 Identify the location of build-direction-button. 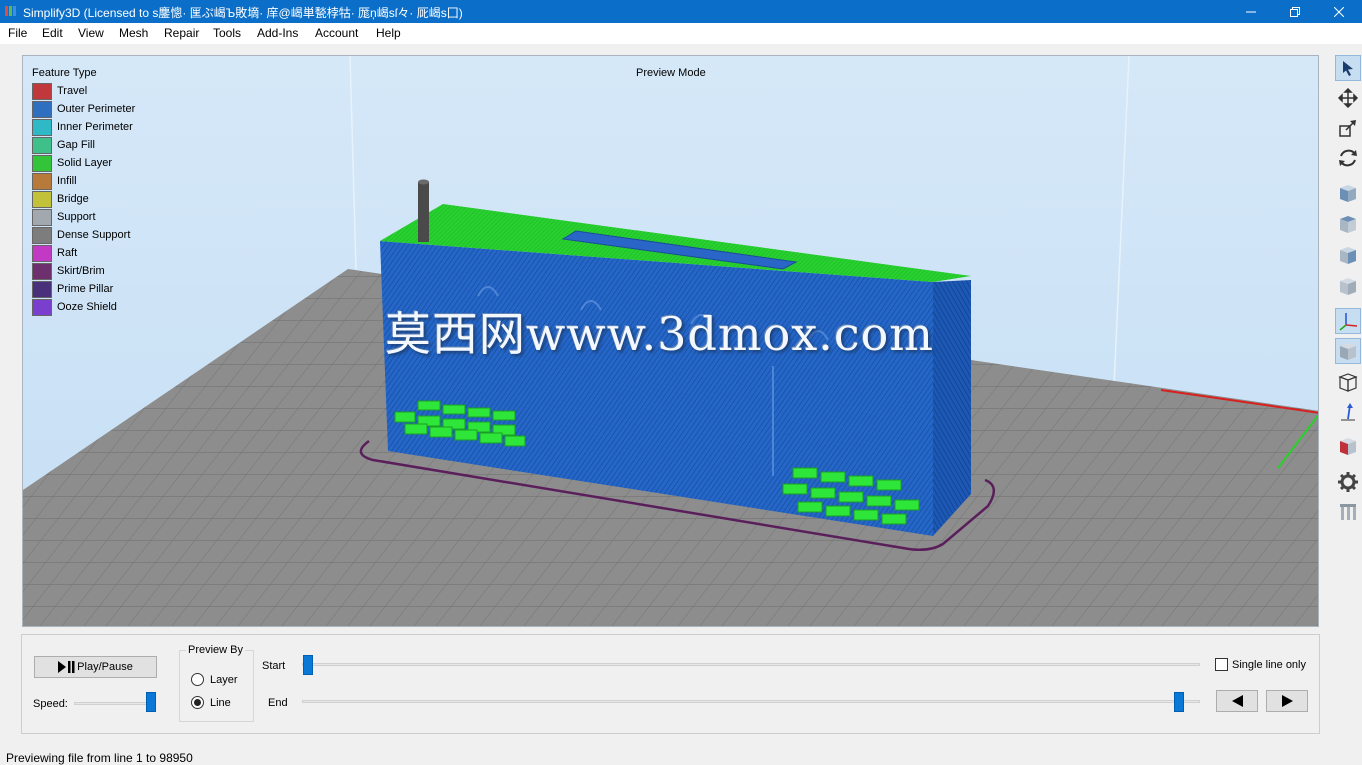
(1348, 412).